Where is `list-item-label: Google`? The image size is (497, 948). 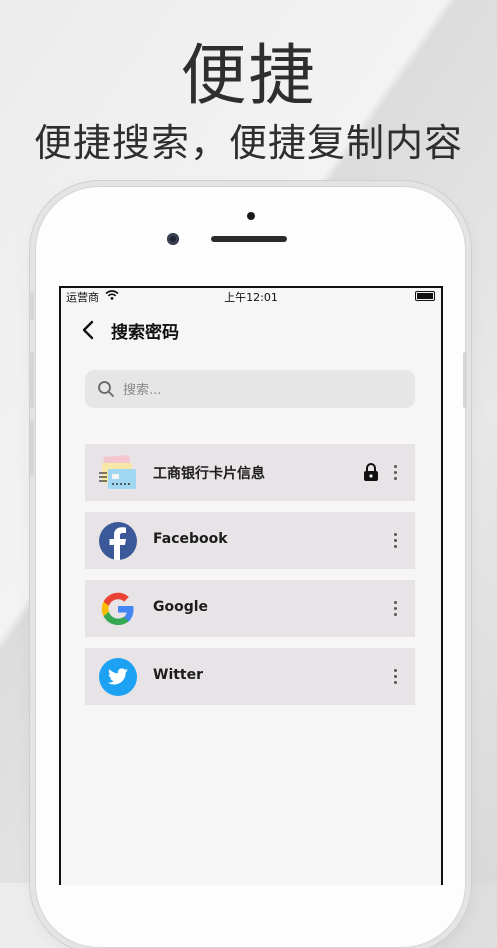 list-item-label: Google is located at coordinates (181, 607).